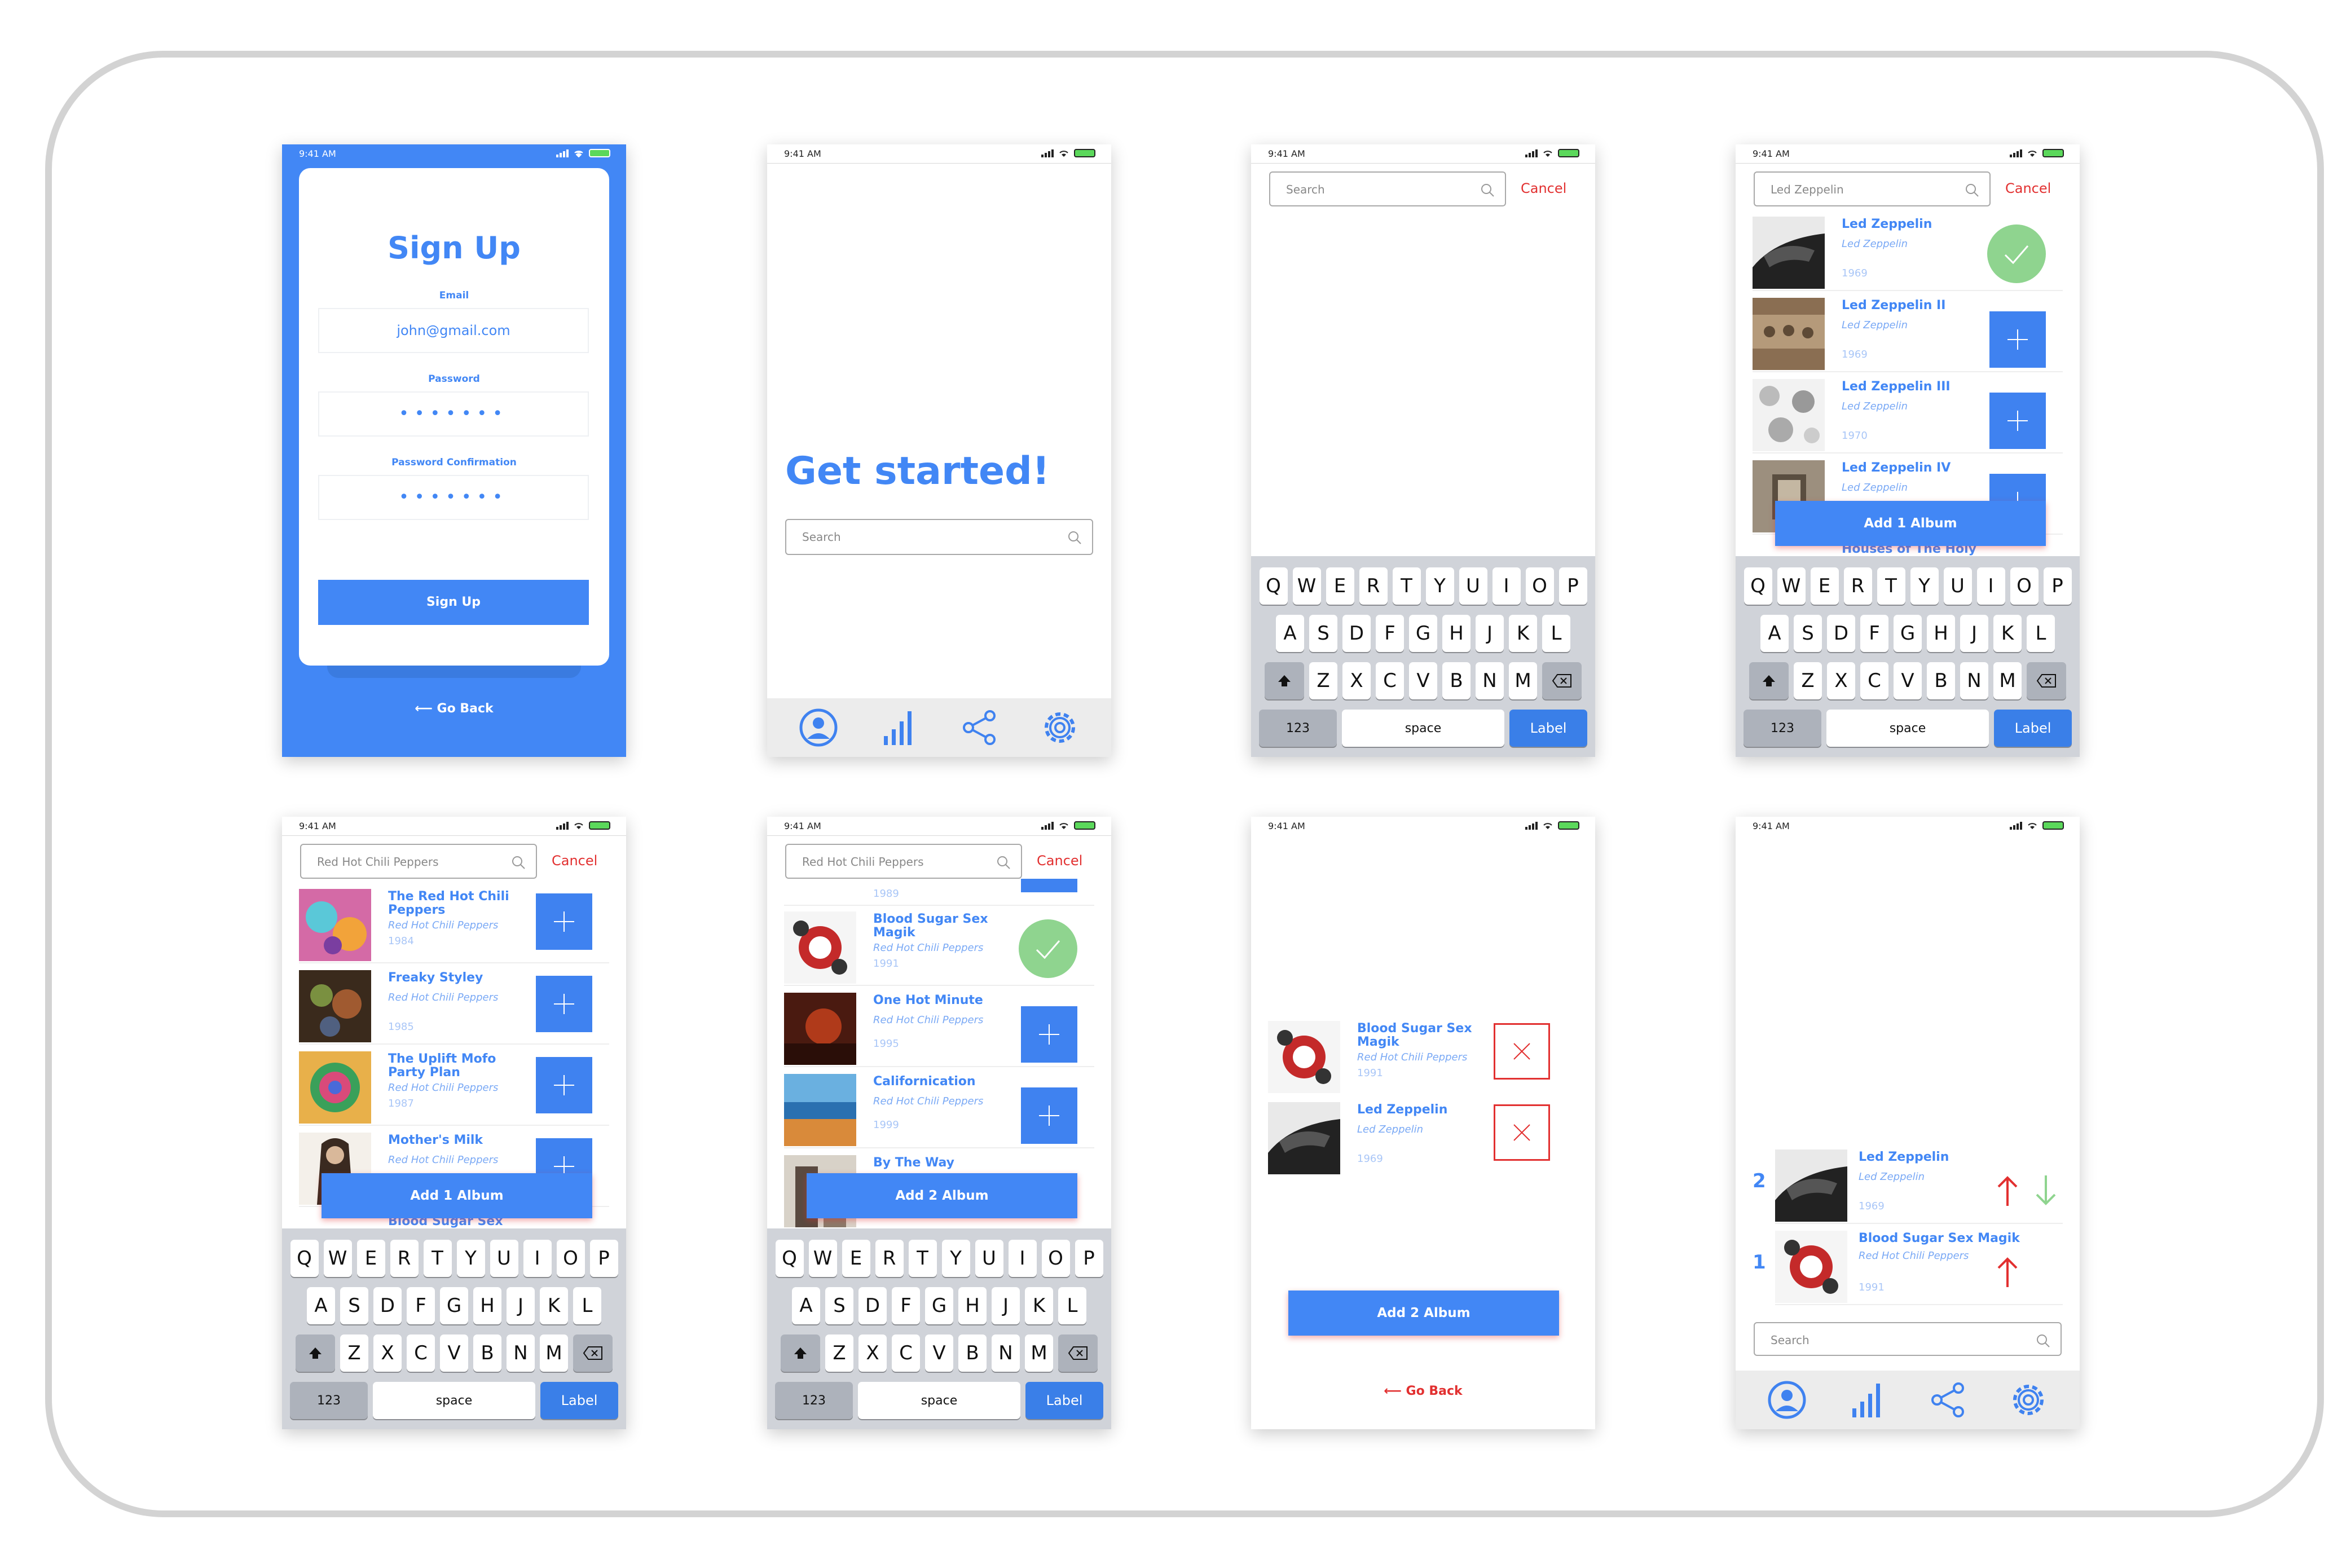 This screenshot has width=2351, height=1568. I want to click on key-w: W, so click(337, 1258).